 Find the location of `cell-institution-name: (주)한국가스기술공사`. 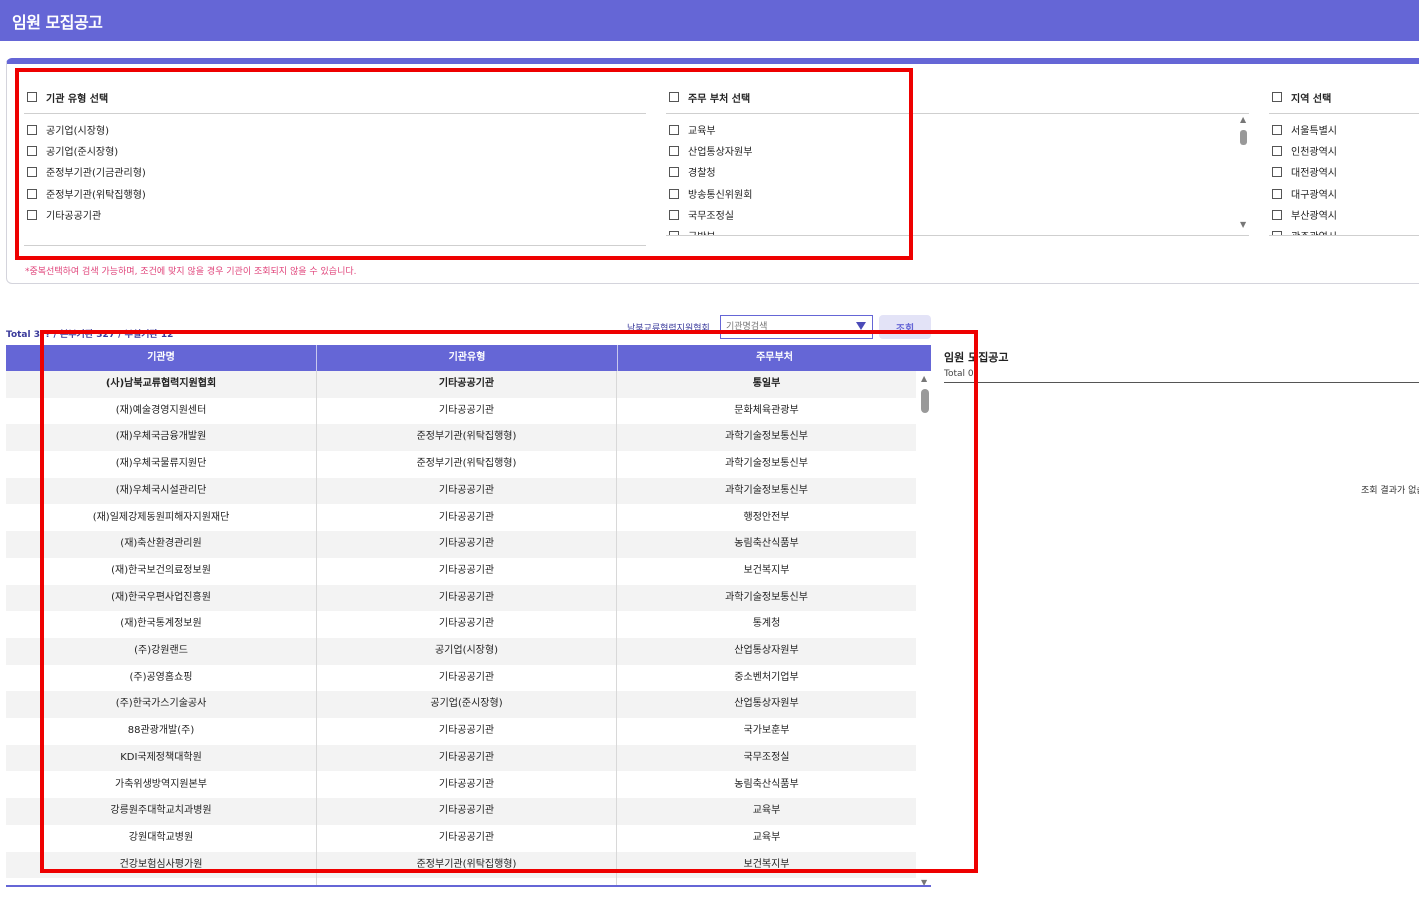

cell-institution-name: (주)한국가스기술공사 is located at coordinates (161, 704).